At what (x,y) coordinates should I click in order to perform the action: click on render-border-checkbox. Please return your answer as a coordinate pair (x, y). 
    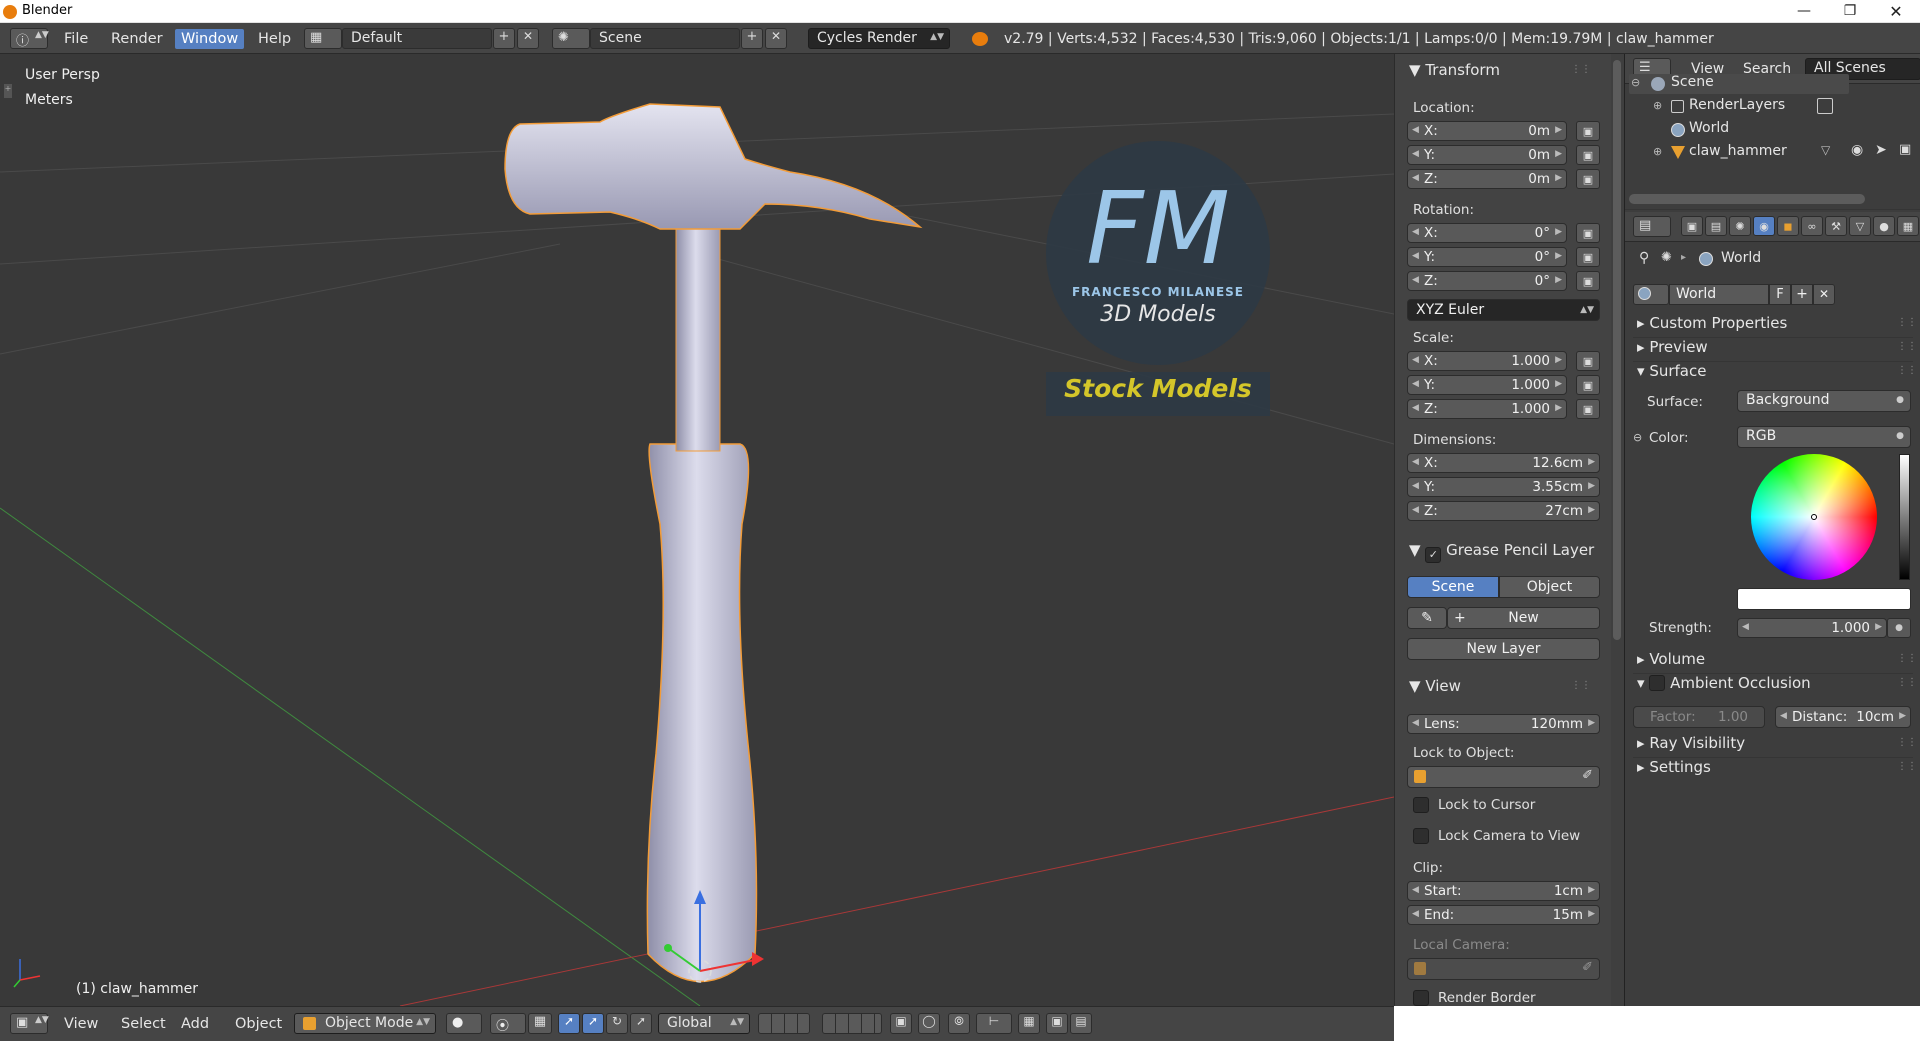
    Looking at the image, I should click on (1421, 998).